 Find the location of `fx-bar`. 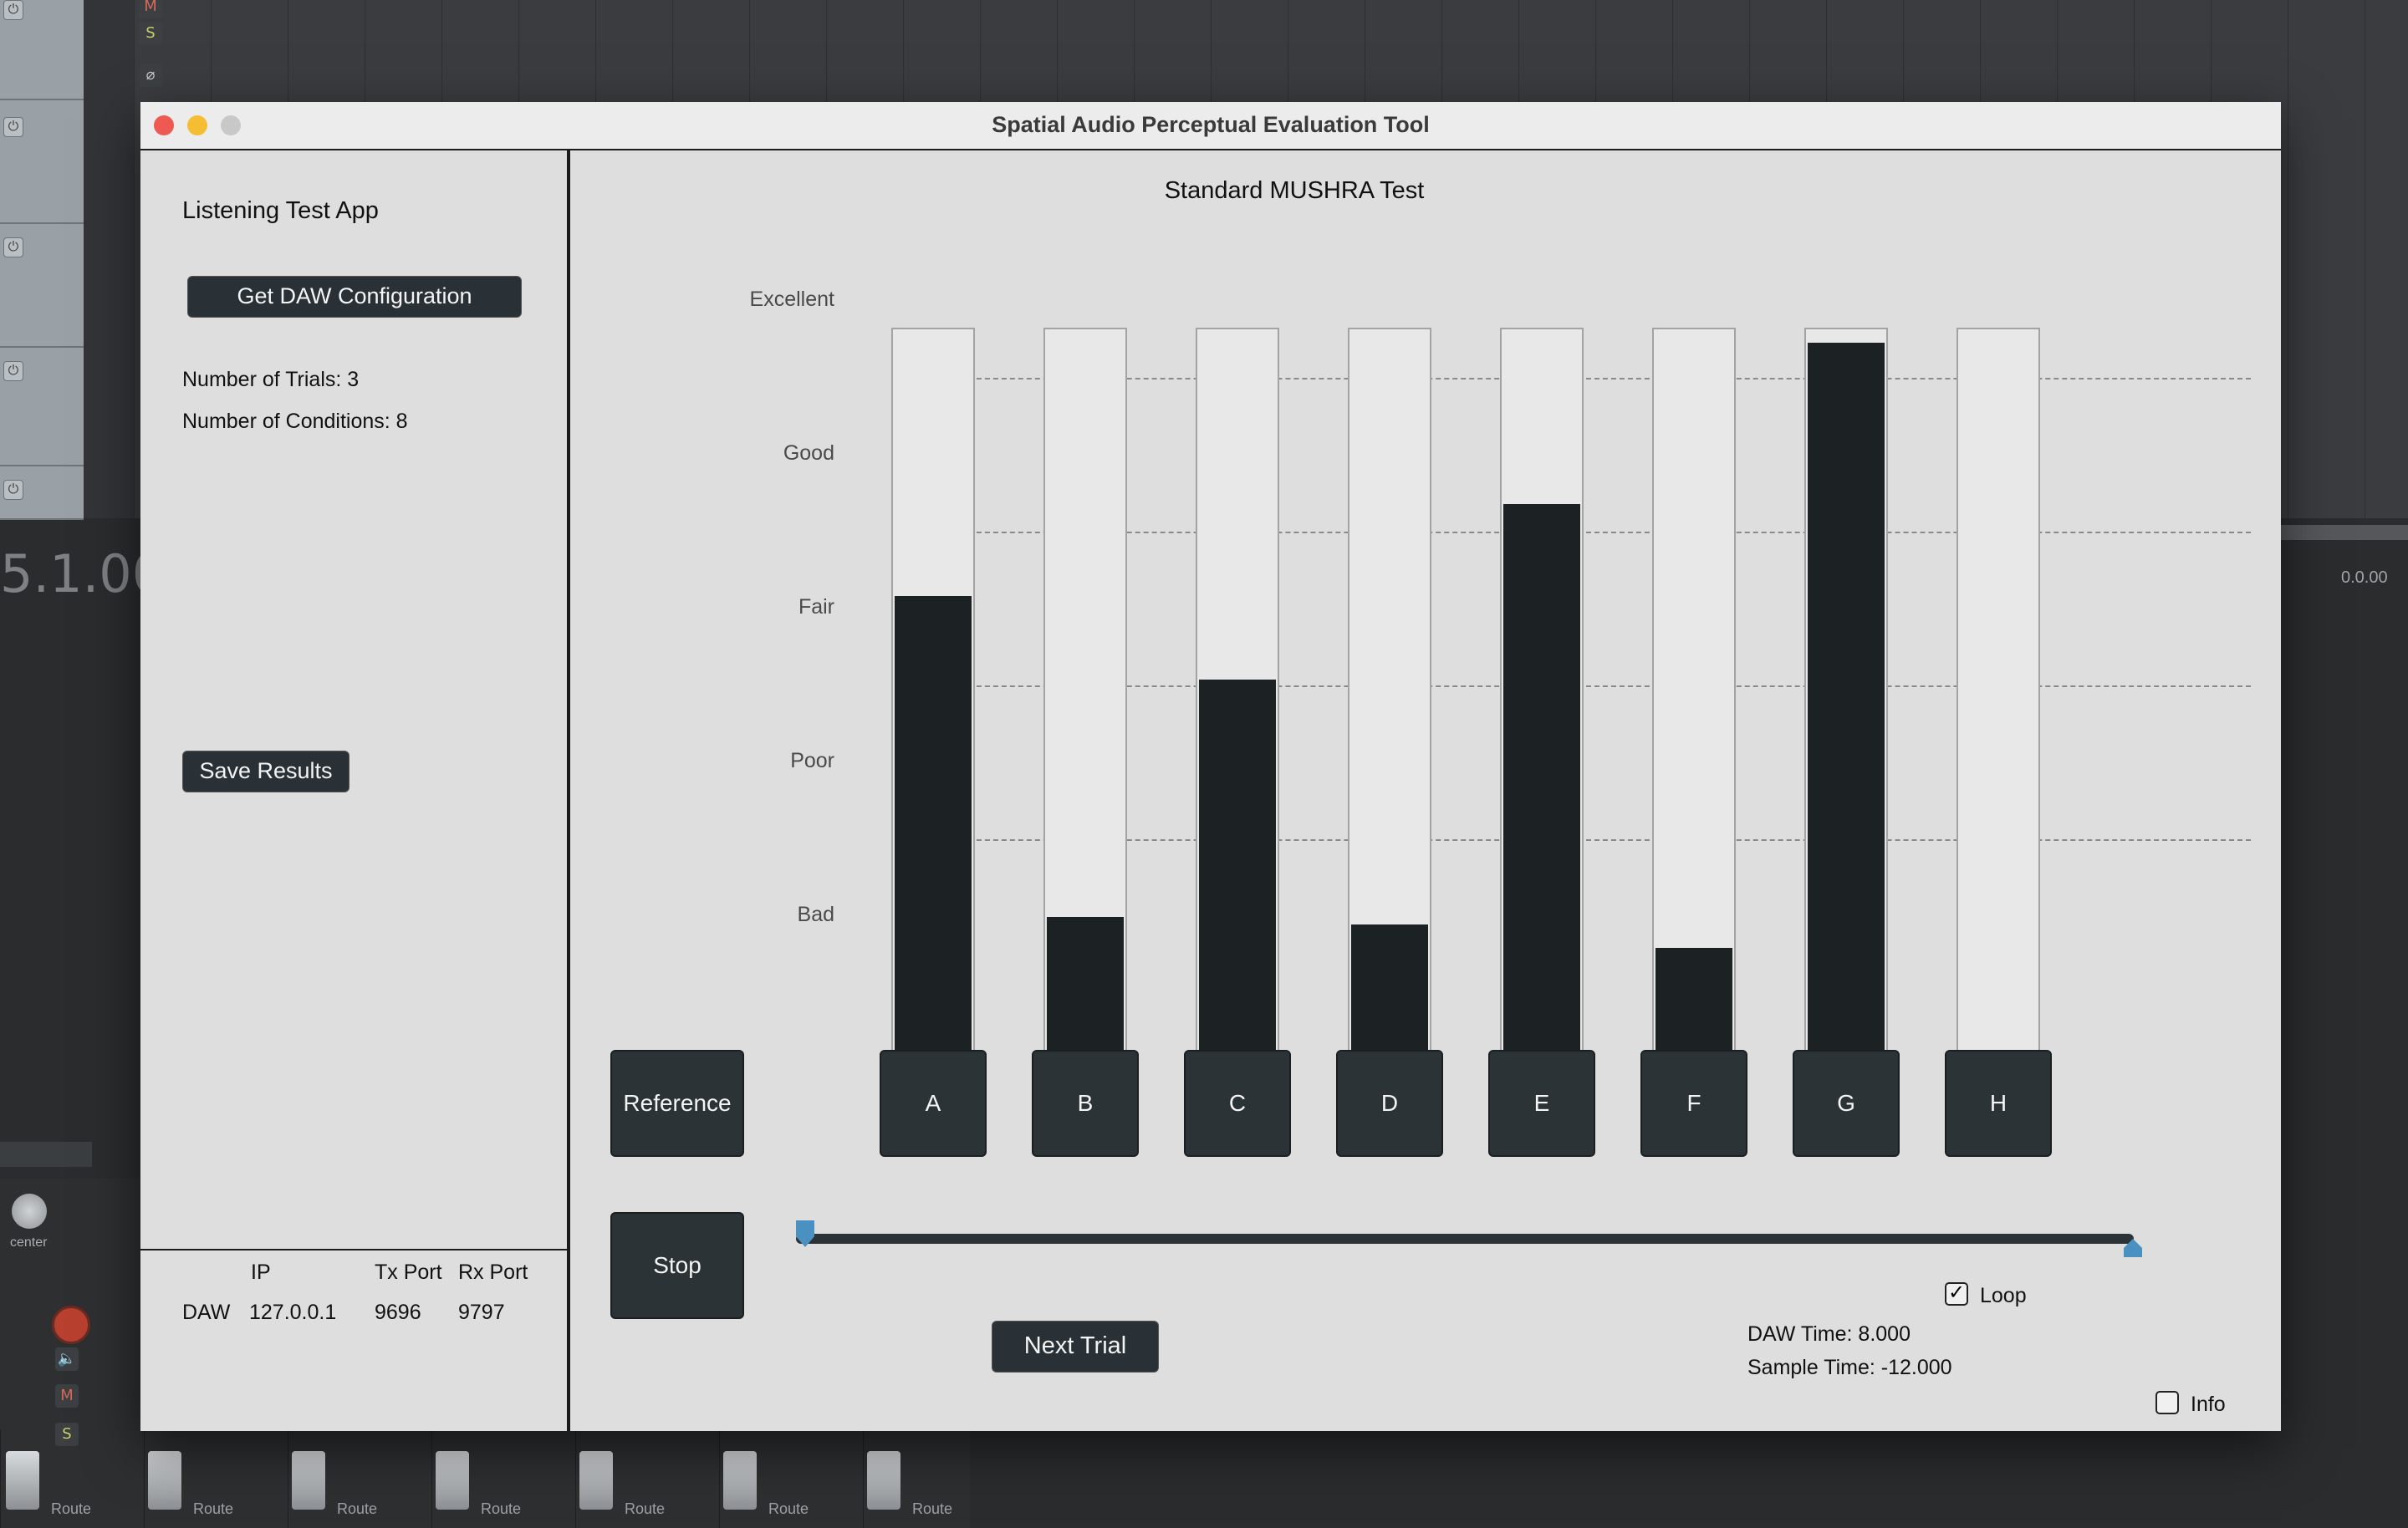

fx-bar is located at coordinates (46, 1154).